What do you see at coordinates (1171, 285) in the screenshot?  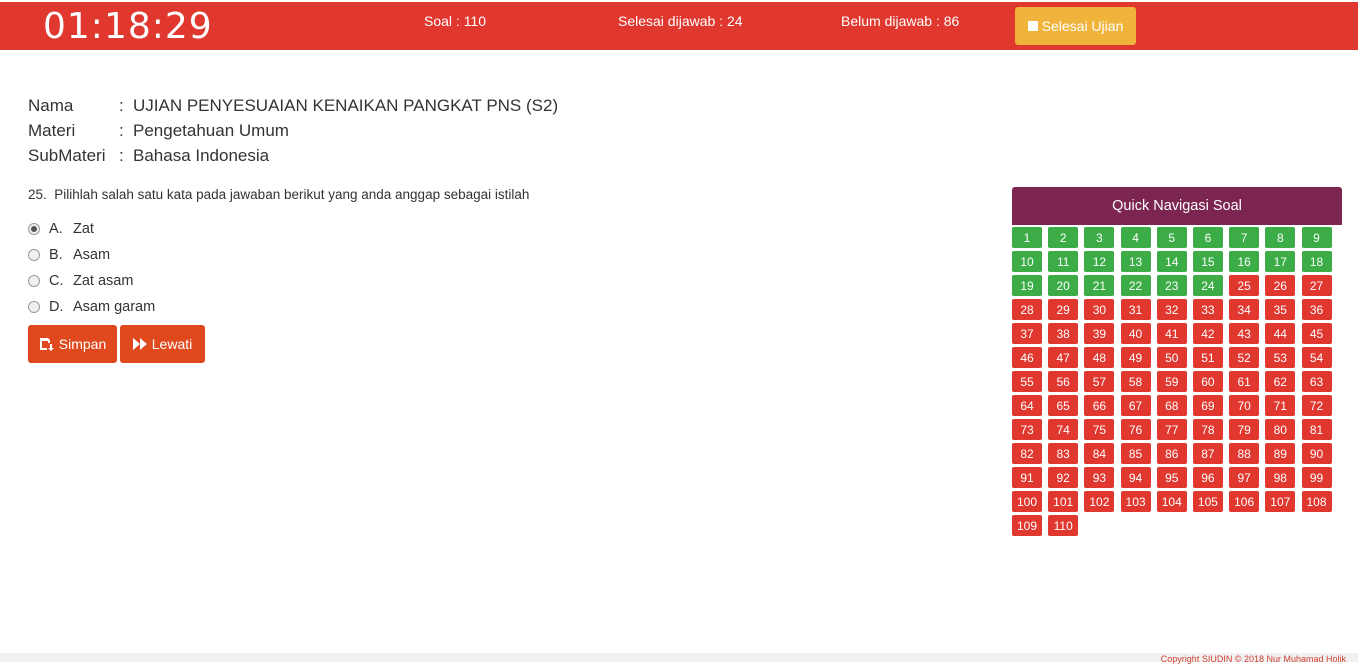 I see `question-nav-button: 23` at bounding box center [1171, 285].